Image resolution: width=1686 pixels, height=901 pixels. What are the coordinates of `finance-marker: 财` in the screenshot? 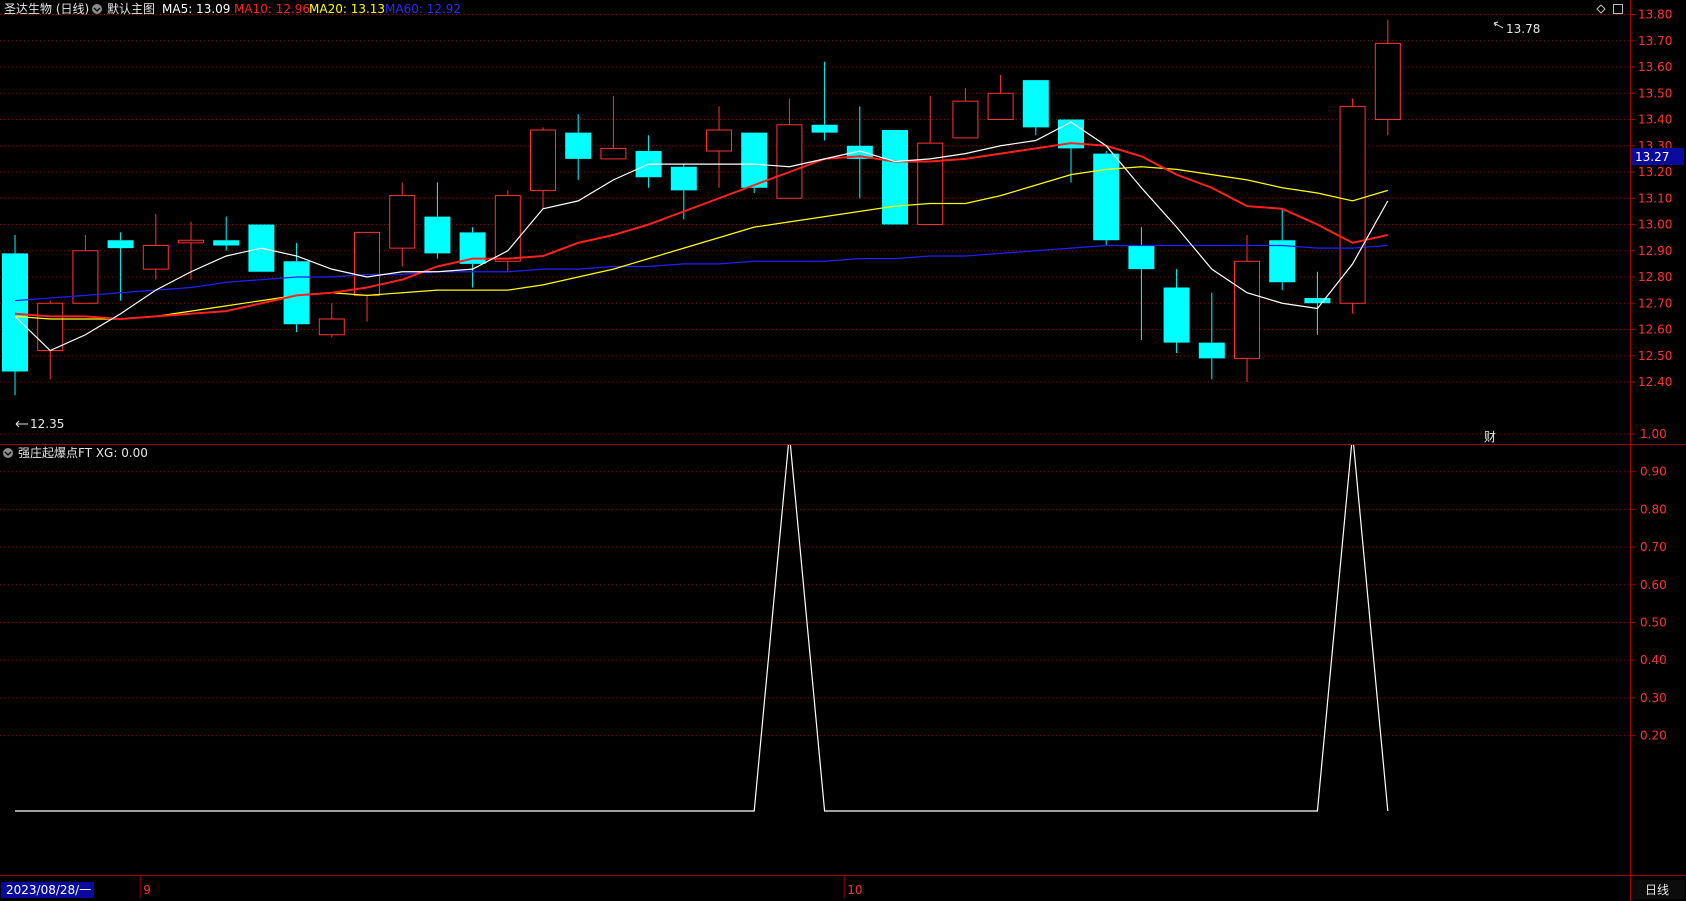 It's located at (1490, 437).